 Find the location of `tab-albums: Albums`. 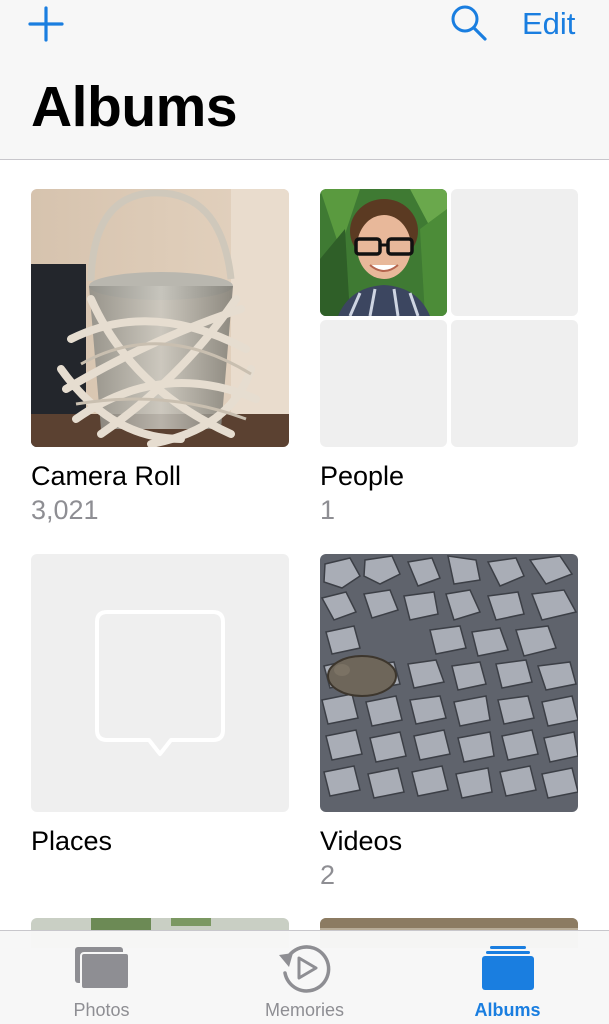

tab-albums: Albums is located at coordinates (507, 977).